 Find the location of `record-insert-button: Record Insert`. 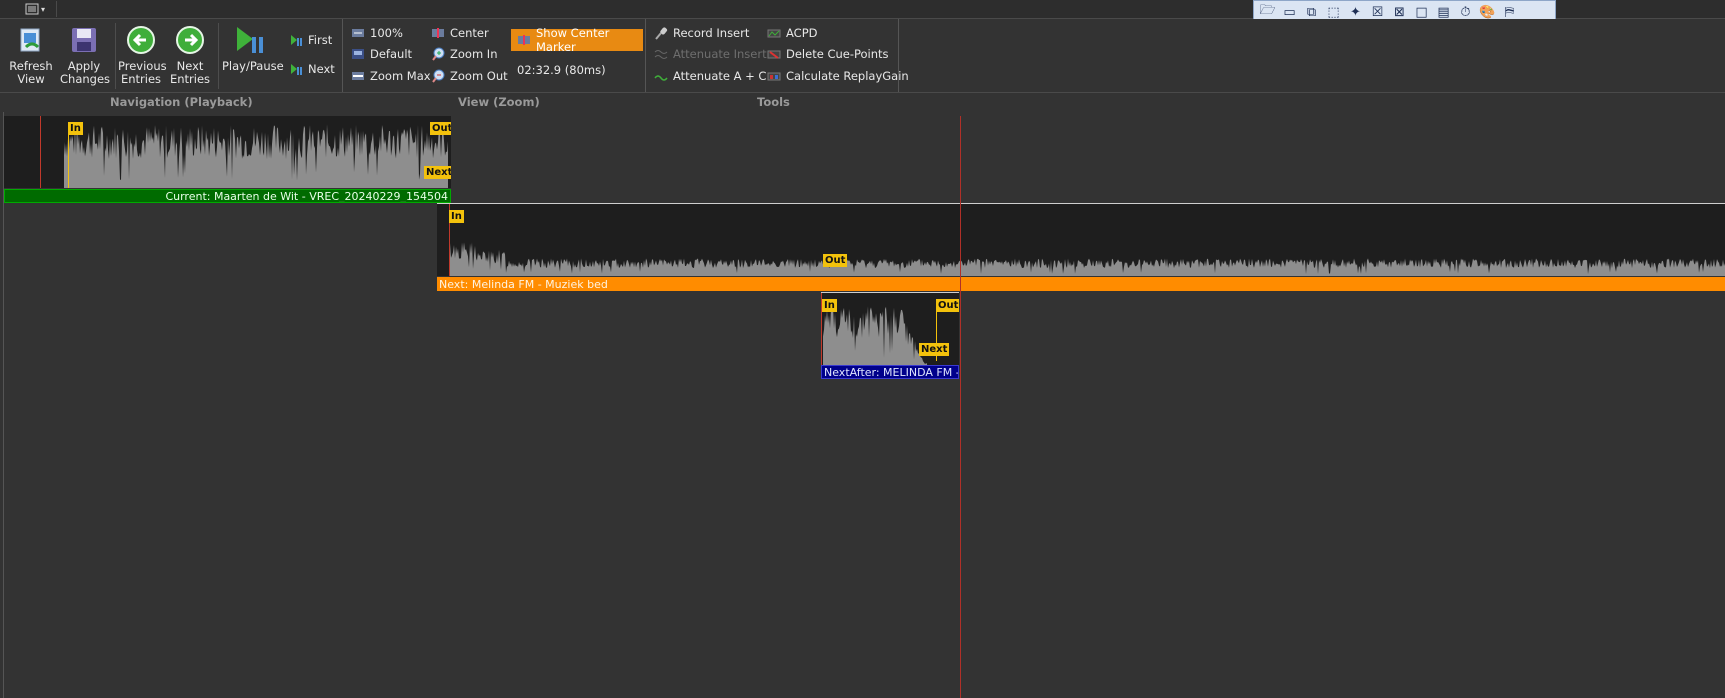

record-insert-button: Record Insert is located at coordinates (701, 33).